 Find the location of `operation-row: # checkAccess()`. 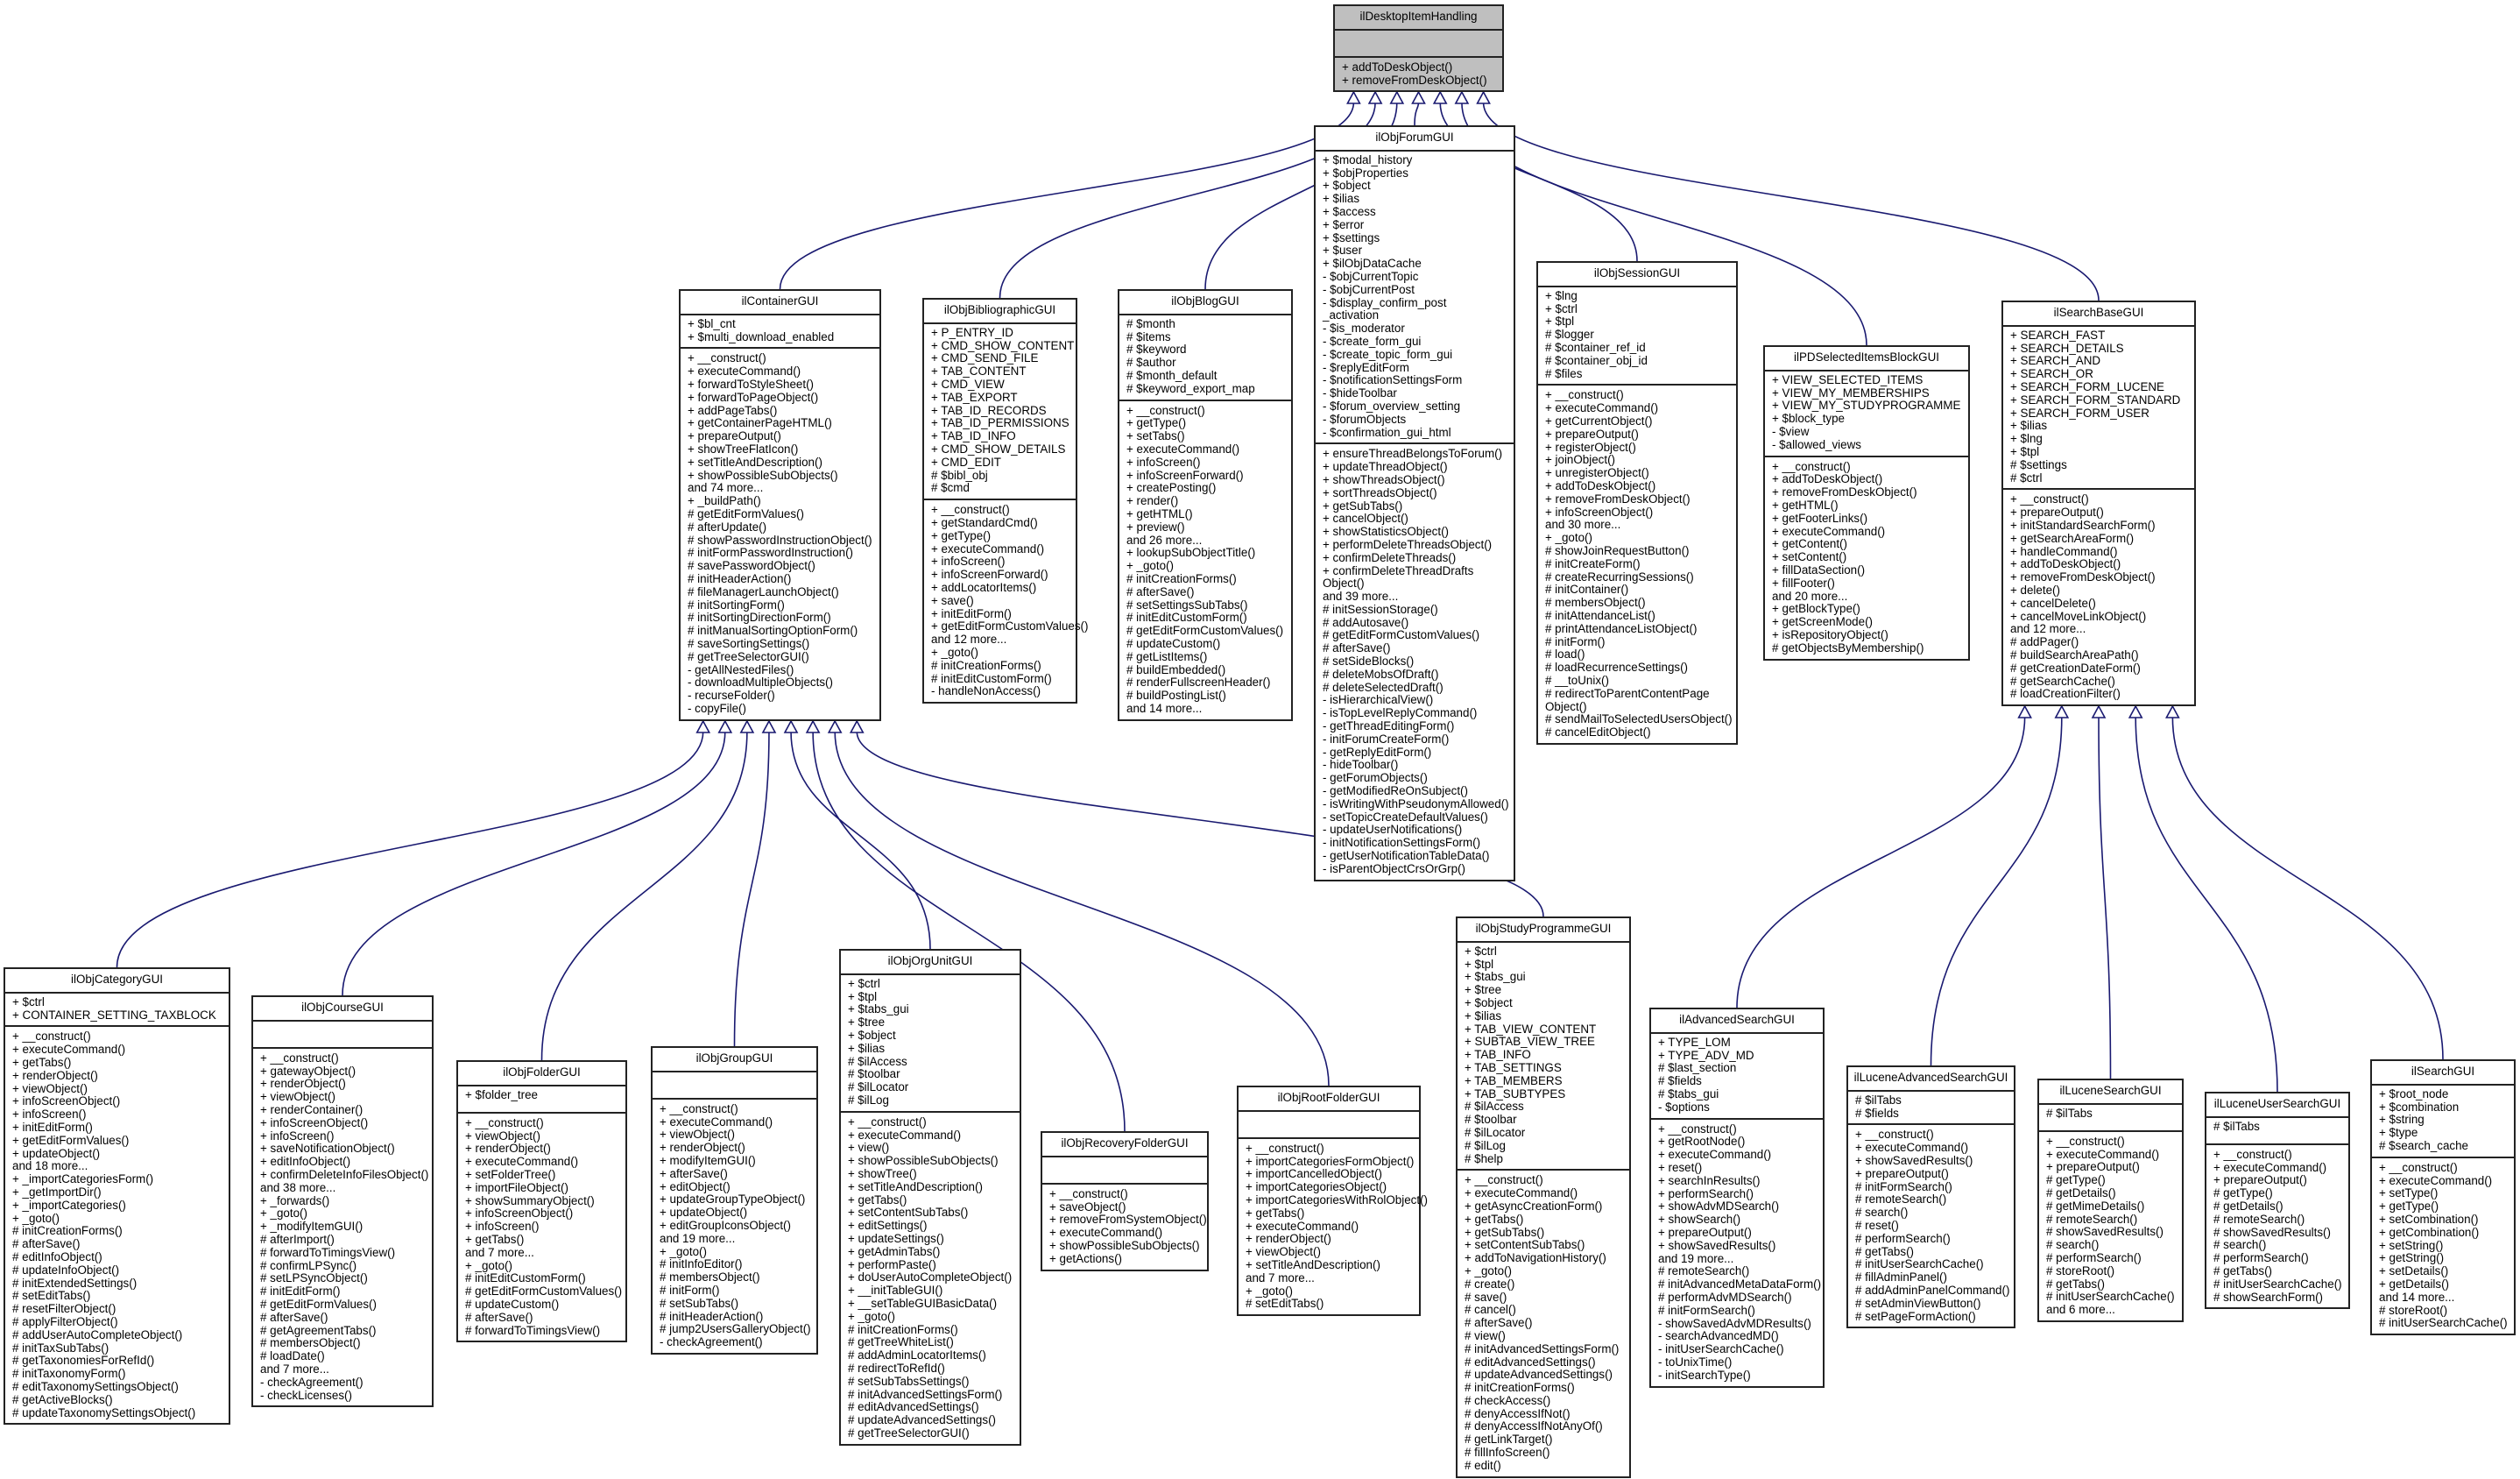

operation-row: # checkAccess() is located at coordinates (1508, 1400).